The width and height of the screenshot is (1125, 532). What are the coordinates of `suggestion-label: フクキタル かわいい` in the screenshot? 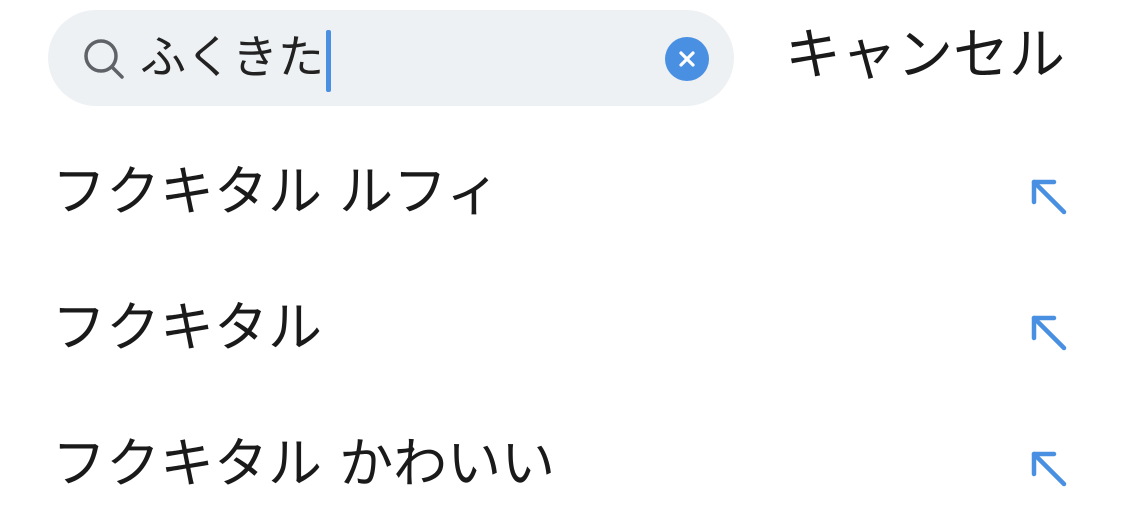 It's located at (304, 463).